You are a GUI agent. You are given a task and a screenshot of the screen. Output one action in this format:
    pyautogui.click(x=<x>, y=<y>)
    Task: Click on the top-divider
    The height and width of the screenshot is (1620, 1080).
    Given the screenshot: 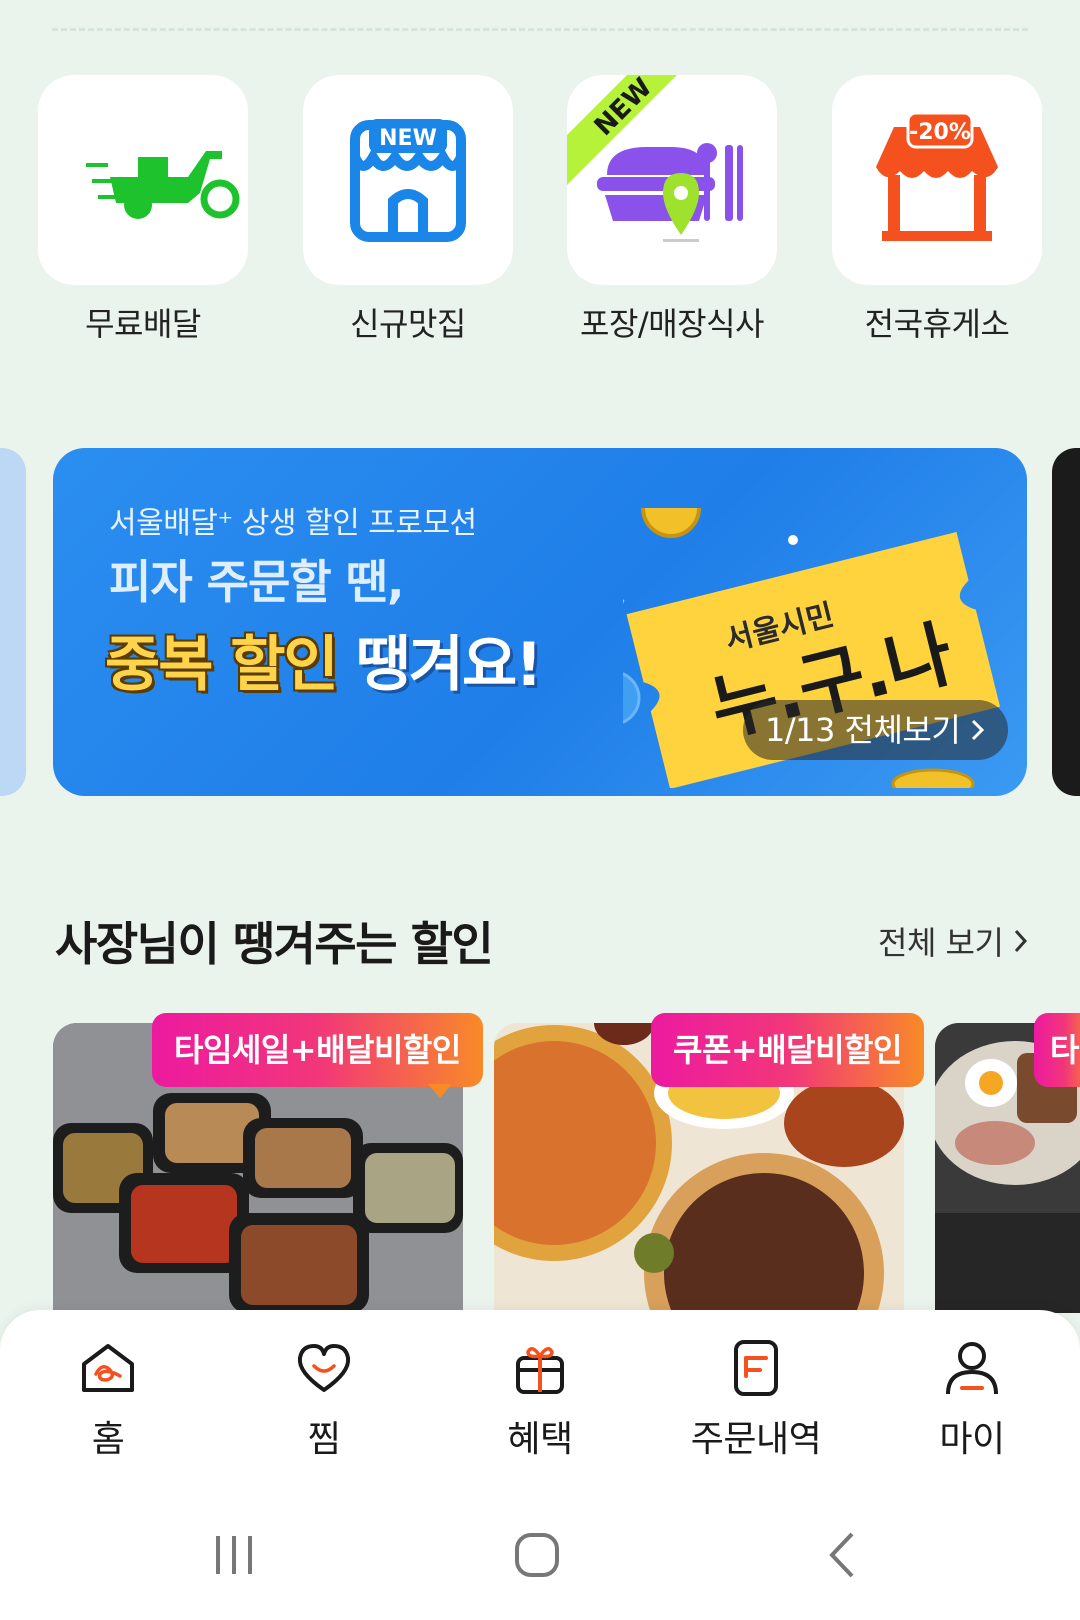 What is the action you would take?
    pyautogui.click(x=540, y=29)
    